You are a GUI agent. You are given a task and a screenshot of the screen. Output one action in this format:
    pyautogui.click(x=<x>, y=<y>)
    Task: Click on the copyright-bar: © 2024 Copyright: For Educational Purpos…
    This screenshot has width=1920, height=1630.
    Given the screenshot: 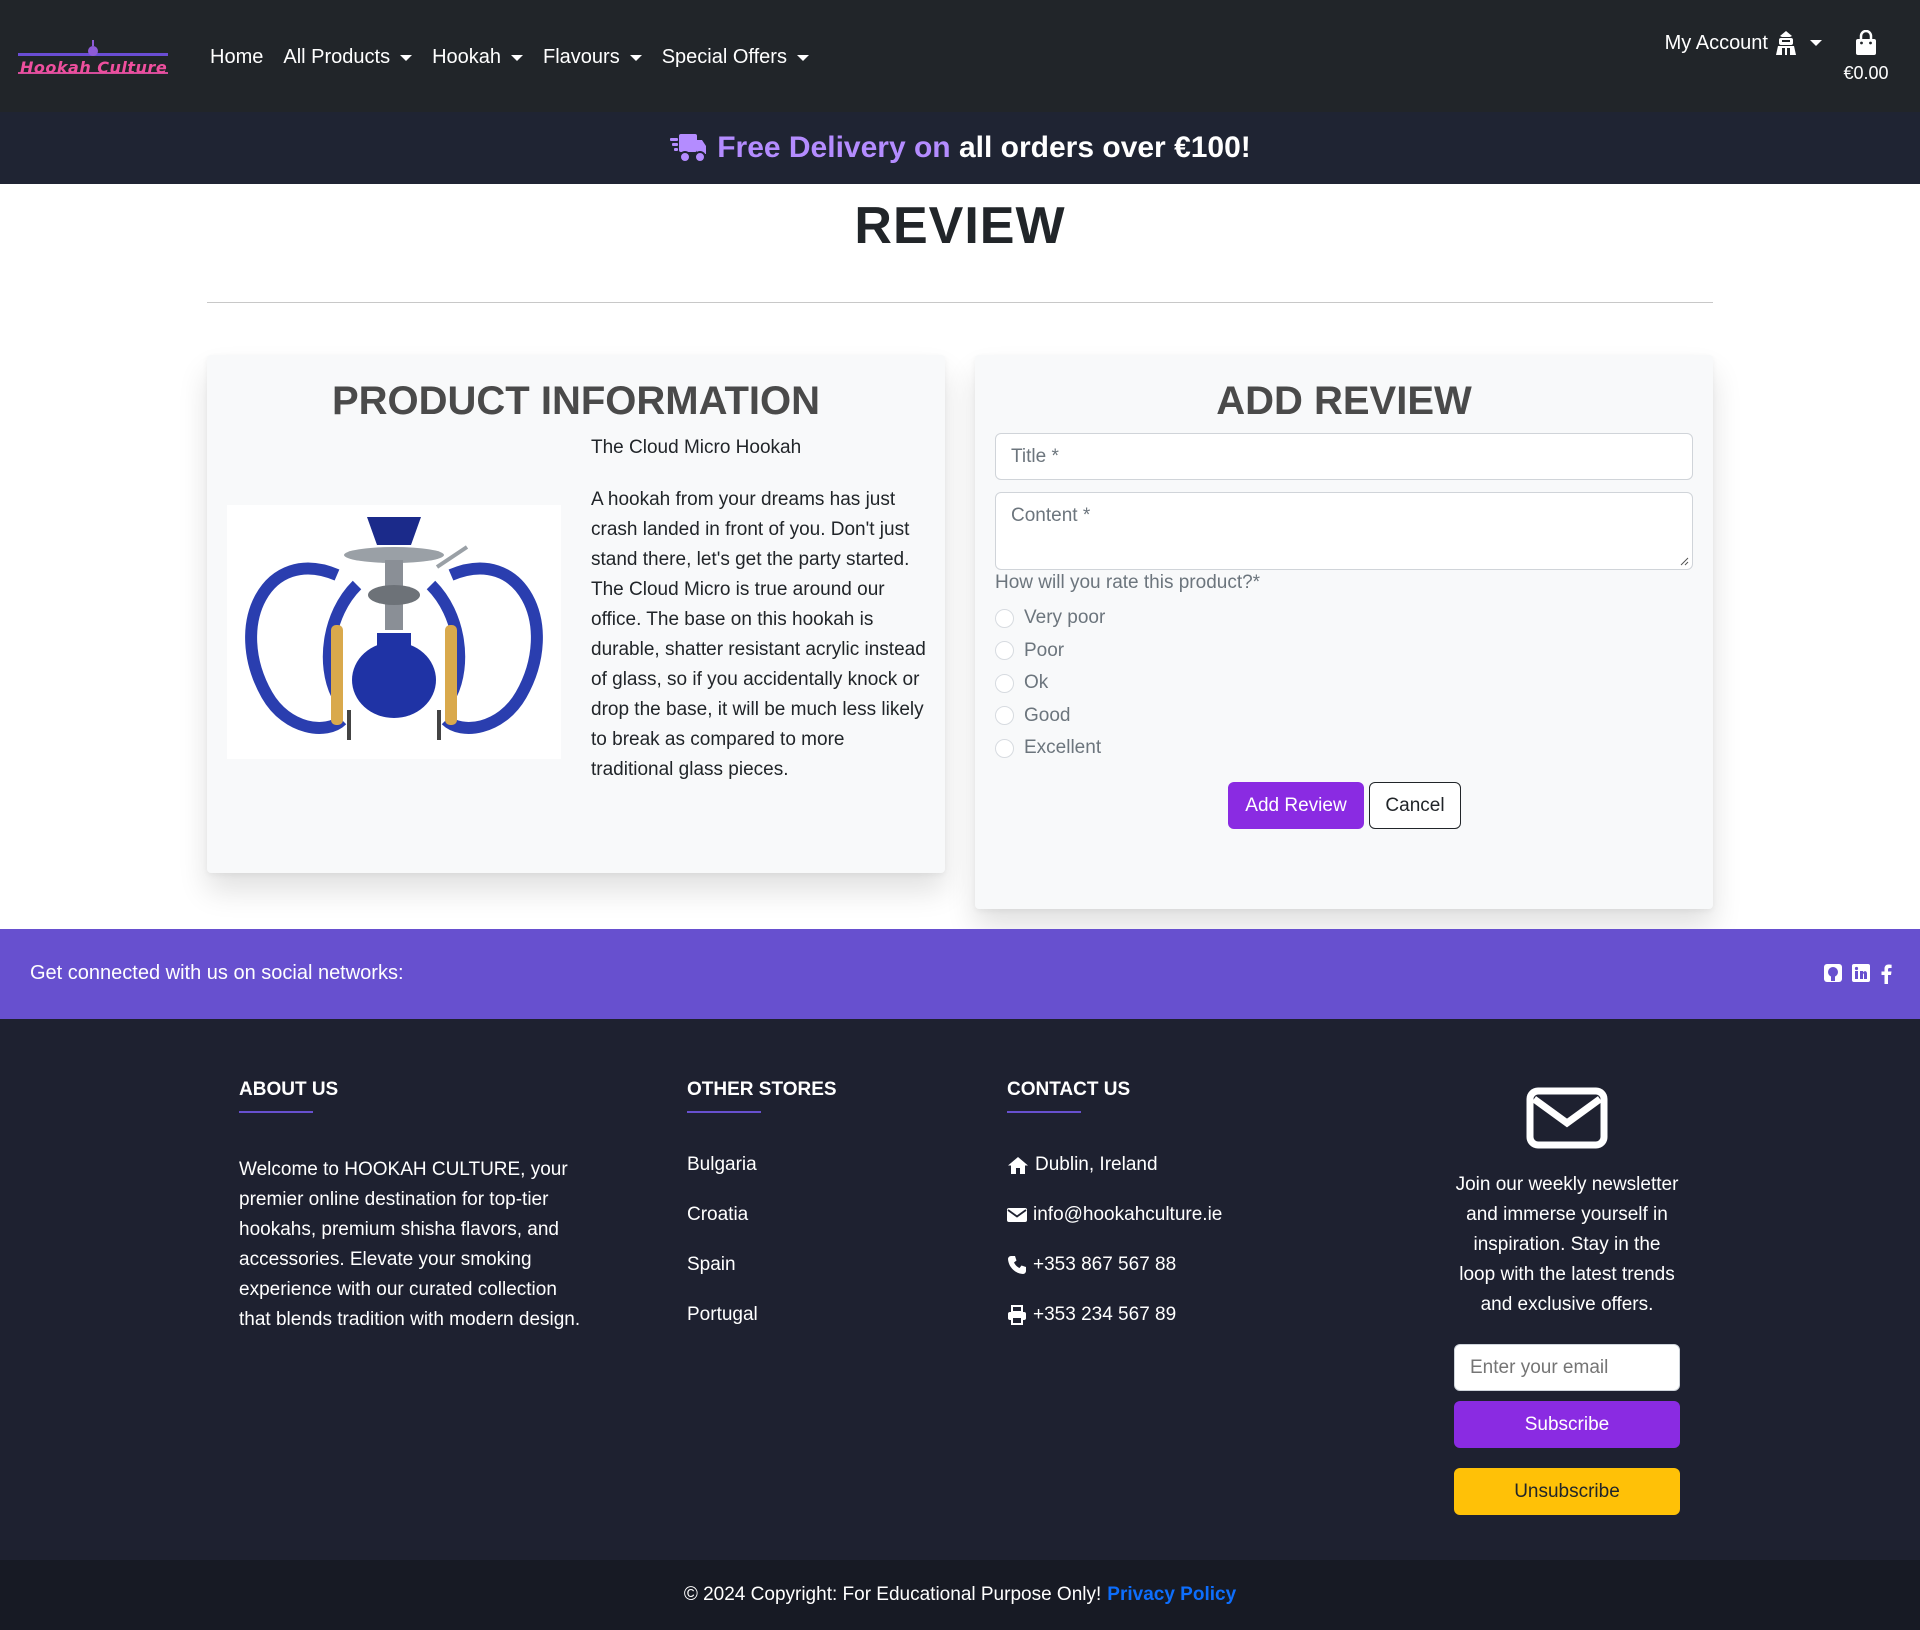 What is the action you would take?
    pyautogui.click(x=960, y=1595)
    